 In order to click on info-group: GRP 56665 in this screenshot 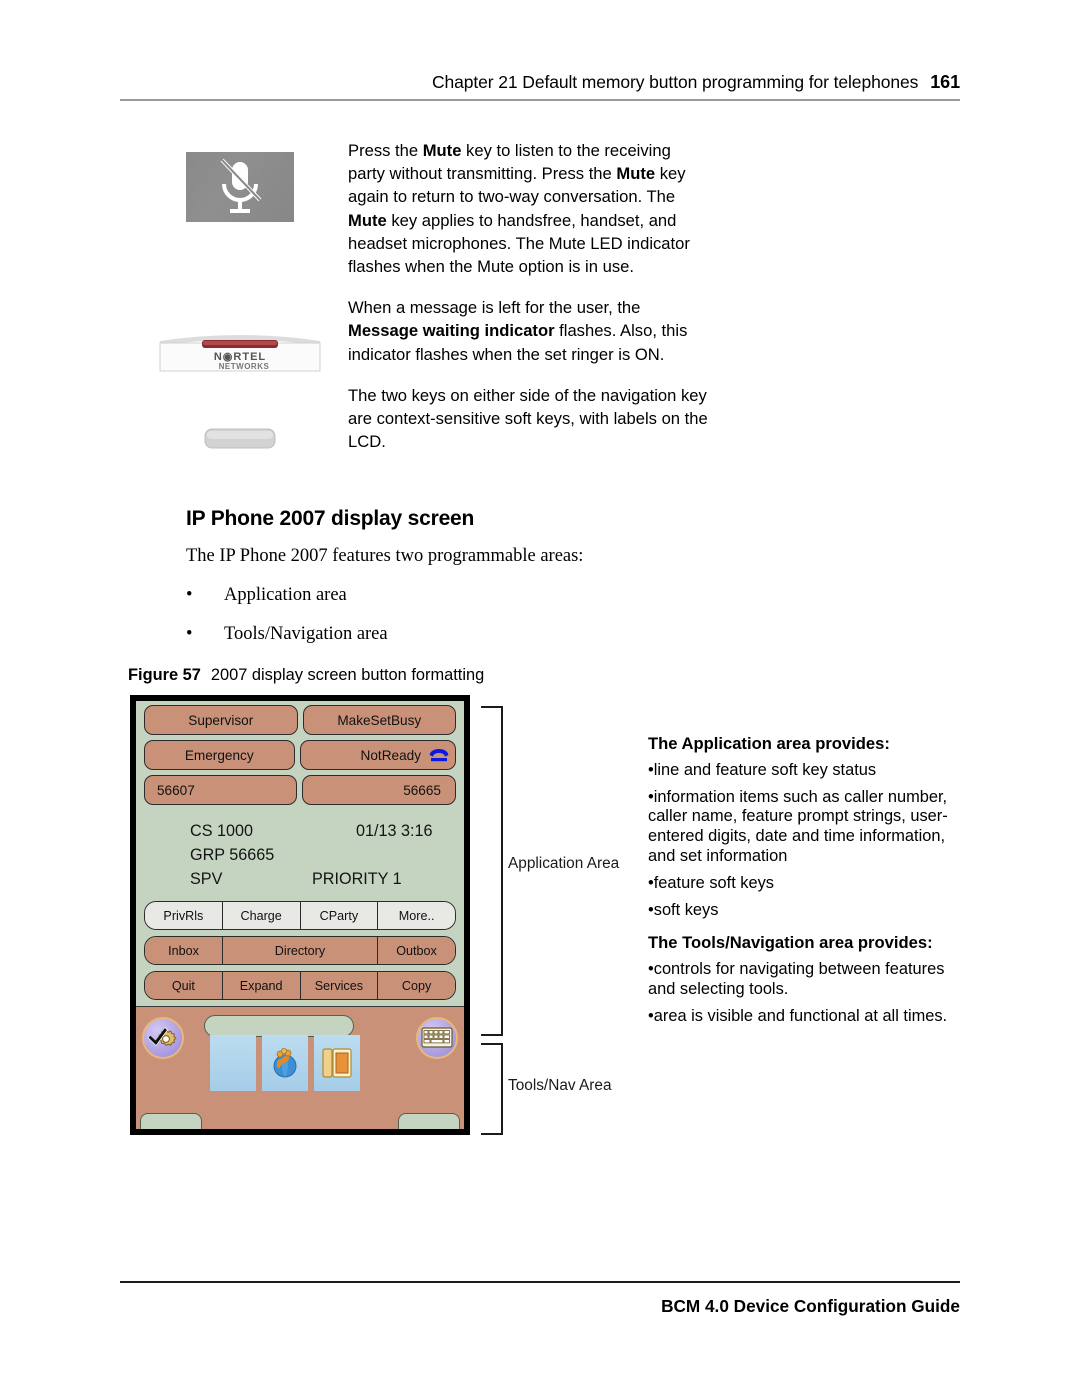, I will do `click(232, 855)`.